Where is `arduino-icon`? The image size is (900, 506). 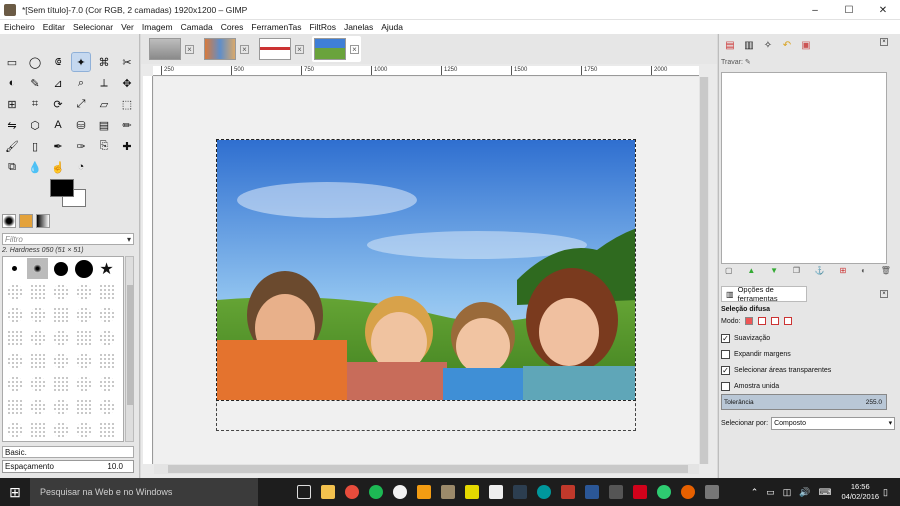
arduino-icon is located at coordinates (544, 492).